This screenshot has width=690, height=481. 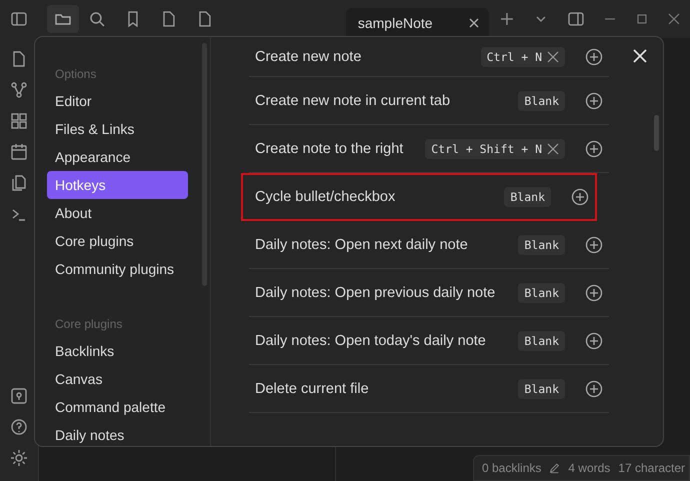 What do you see at coordinates (19, 121) in the screenshot?
I see `grid-icon` at bounding box center [19, 121].